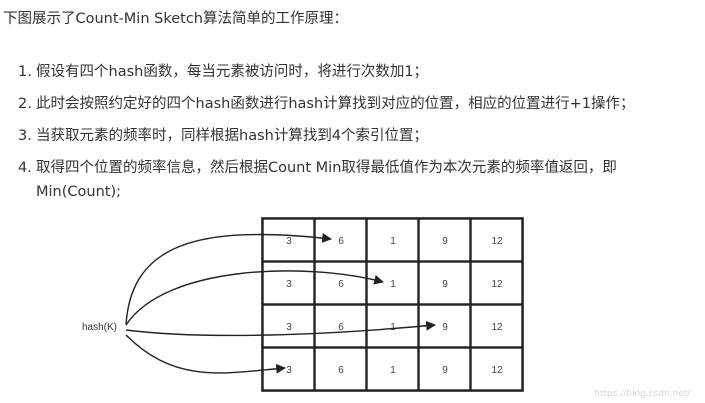 Image resolution: width=705 pixels, height=403 pixels. I want to click on step-number: 1., so click(25, 72).